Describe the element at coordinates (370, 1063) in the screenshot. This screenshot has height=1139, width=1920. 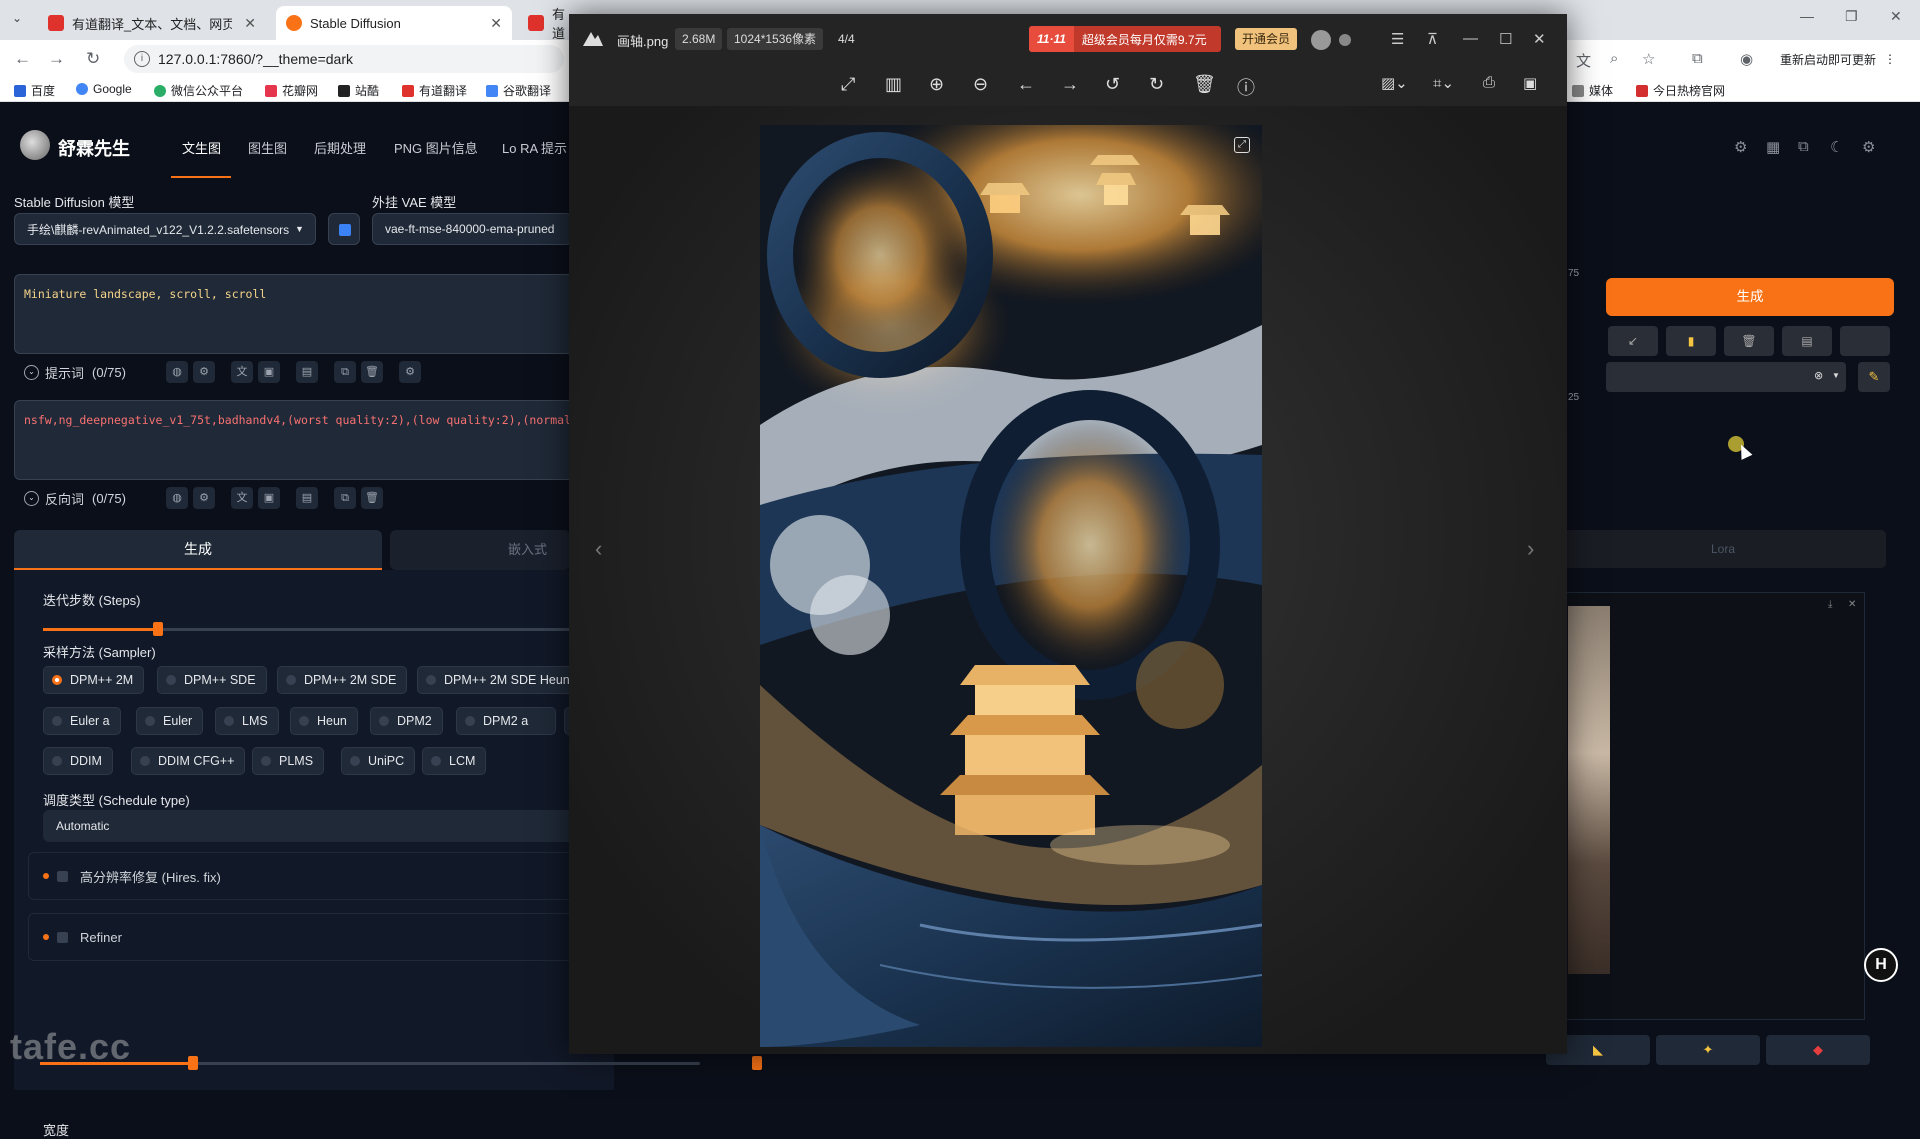
I see `width-slider` at that location.